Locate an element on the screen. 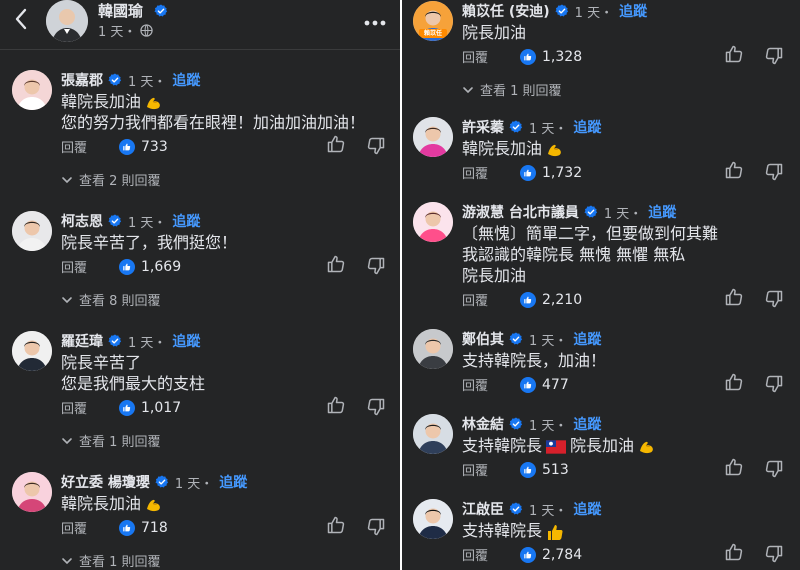 This screenshot has width=800, height=570. thumbs-up-emoji-icon is located at coordinates (555, 532).